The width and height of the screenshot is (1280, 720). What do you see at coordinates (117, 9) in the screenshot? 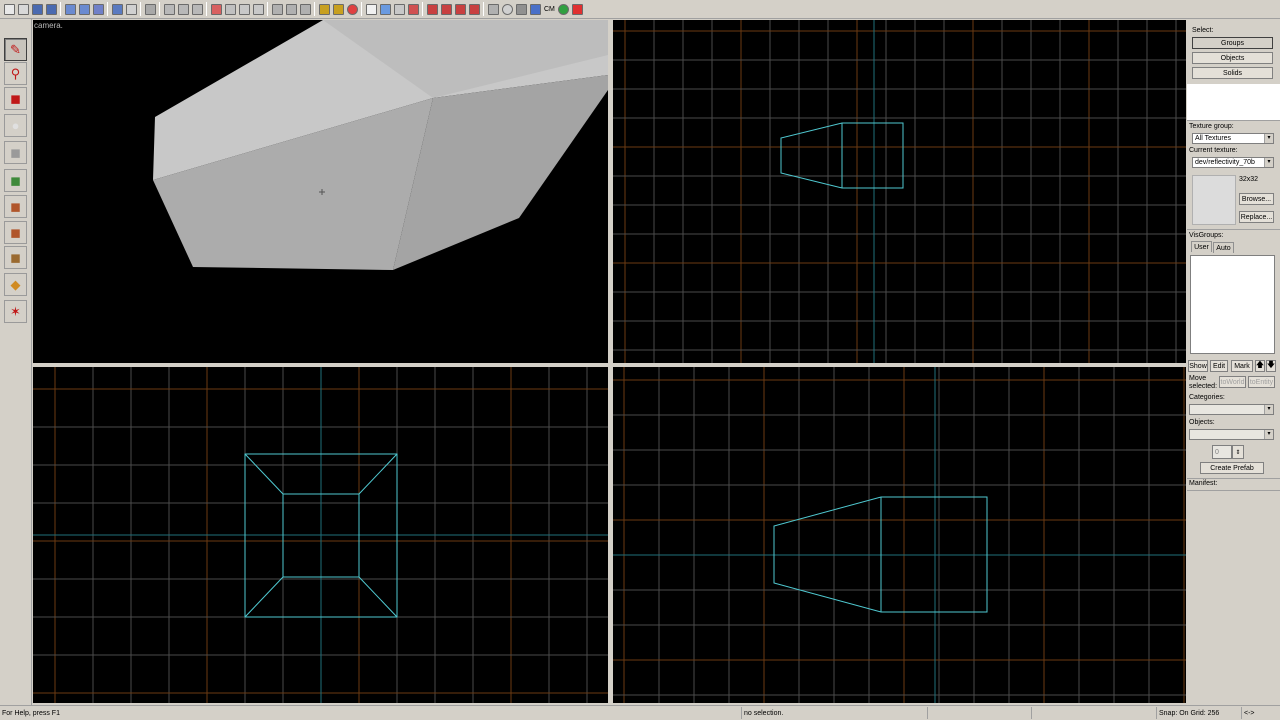
I see `undo-icon` at bounding box center [117, 9].